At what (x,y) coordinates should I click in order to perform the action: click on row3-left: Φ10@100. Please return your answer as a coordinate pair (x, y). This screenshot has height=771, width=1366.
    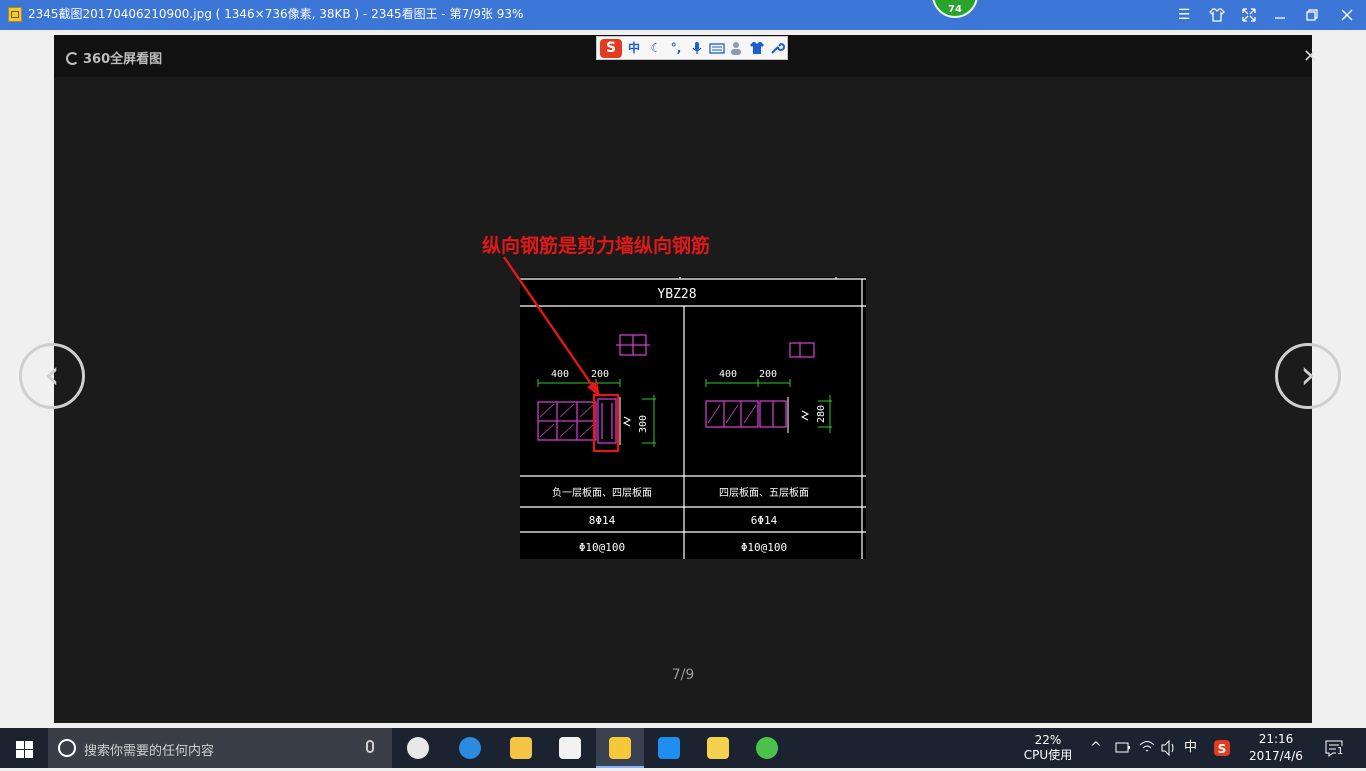
    Looking at the image, I should click on (602, 547).